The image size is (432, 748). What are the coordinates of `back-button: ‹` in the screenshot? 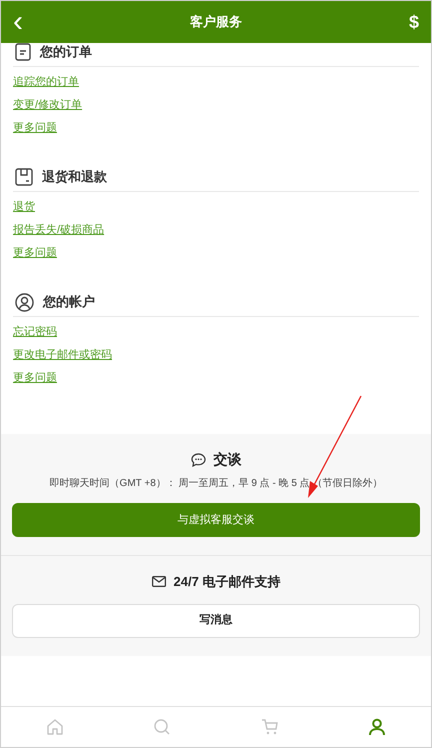 It's located at (25, 22).